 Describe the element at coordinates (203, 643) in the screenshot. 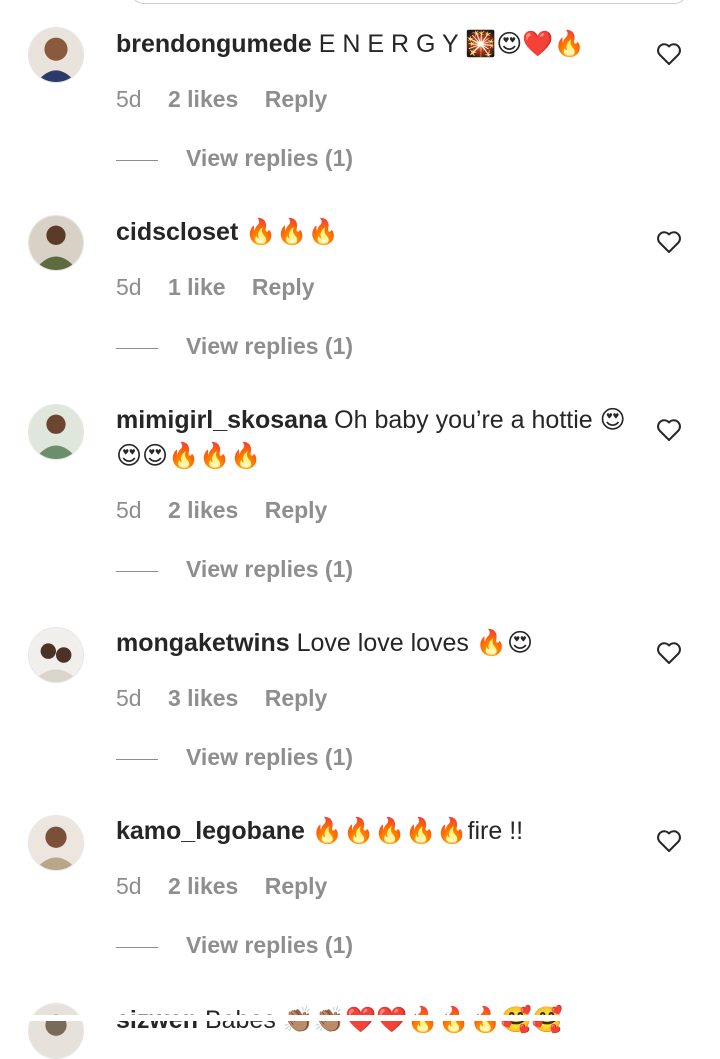

I see `username: mongaketwins` at that location.